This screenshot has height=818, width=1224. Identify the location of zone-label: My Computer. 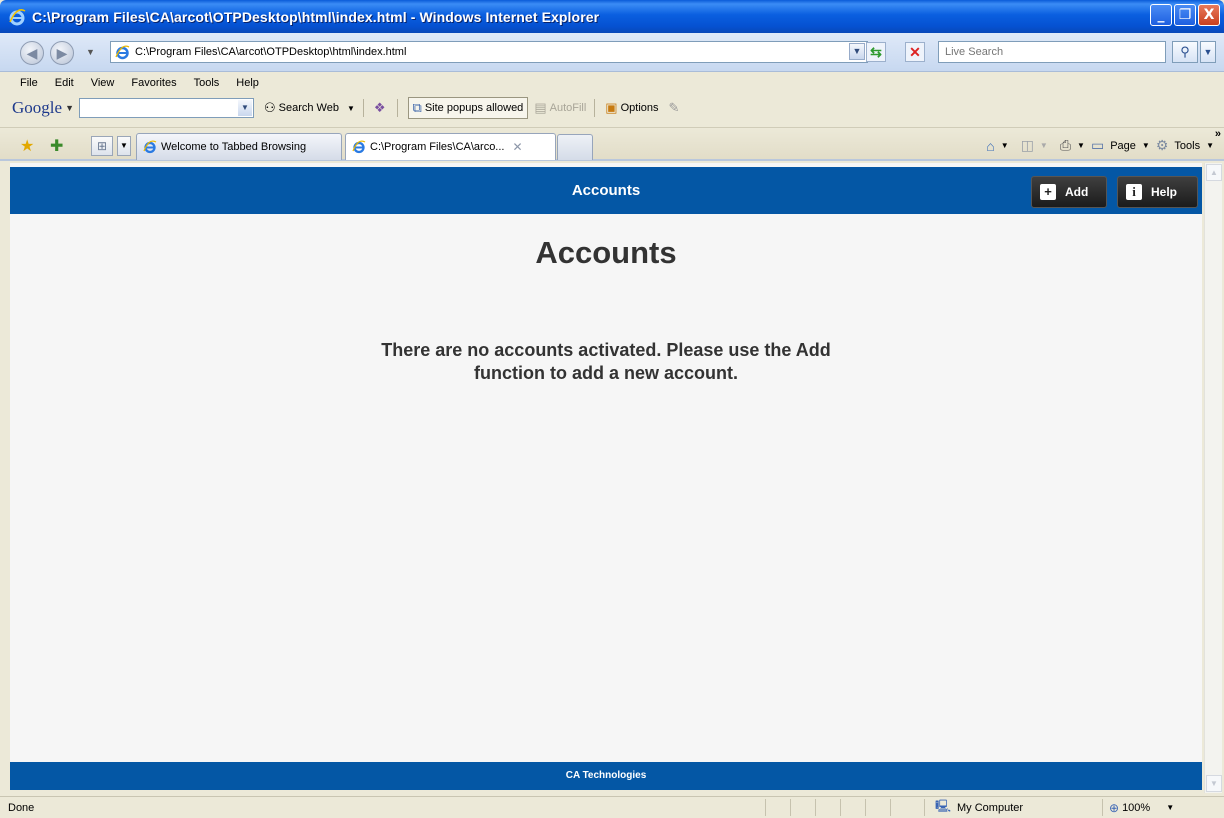
(990, 807).